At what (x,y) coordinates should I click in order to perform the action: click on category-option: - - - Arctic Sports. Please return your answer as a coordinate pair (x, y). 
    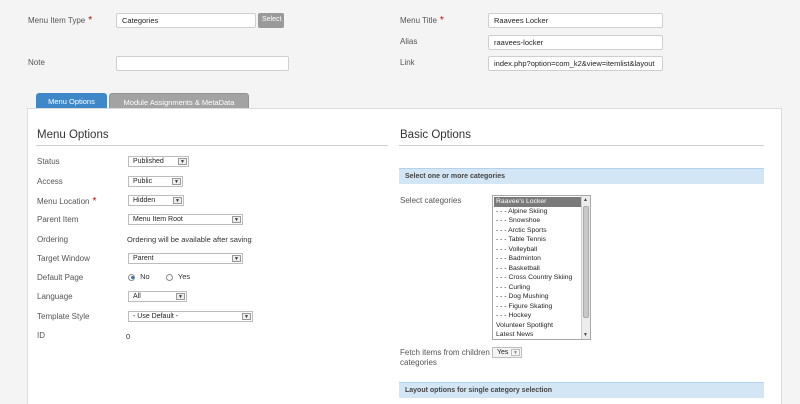
    Looking at the image, I should click on (537, 231).